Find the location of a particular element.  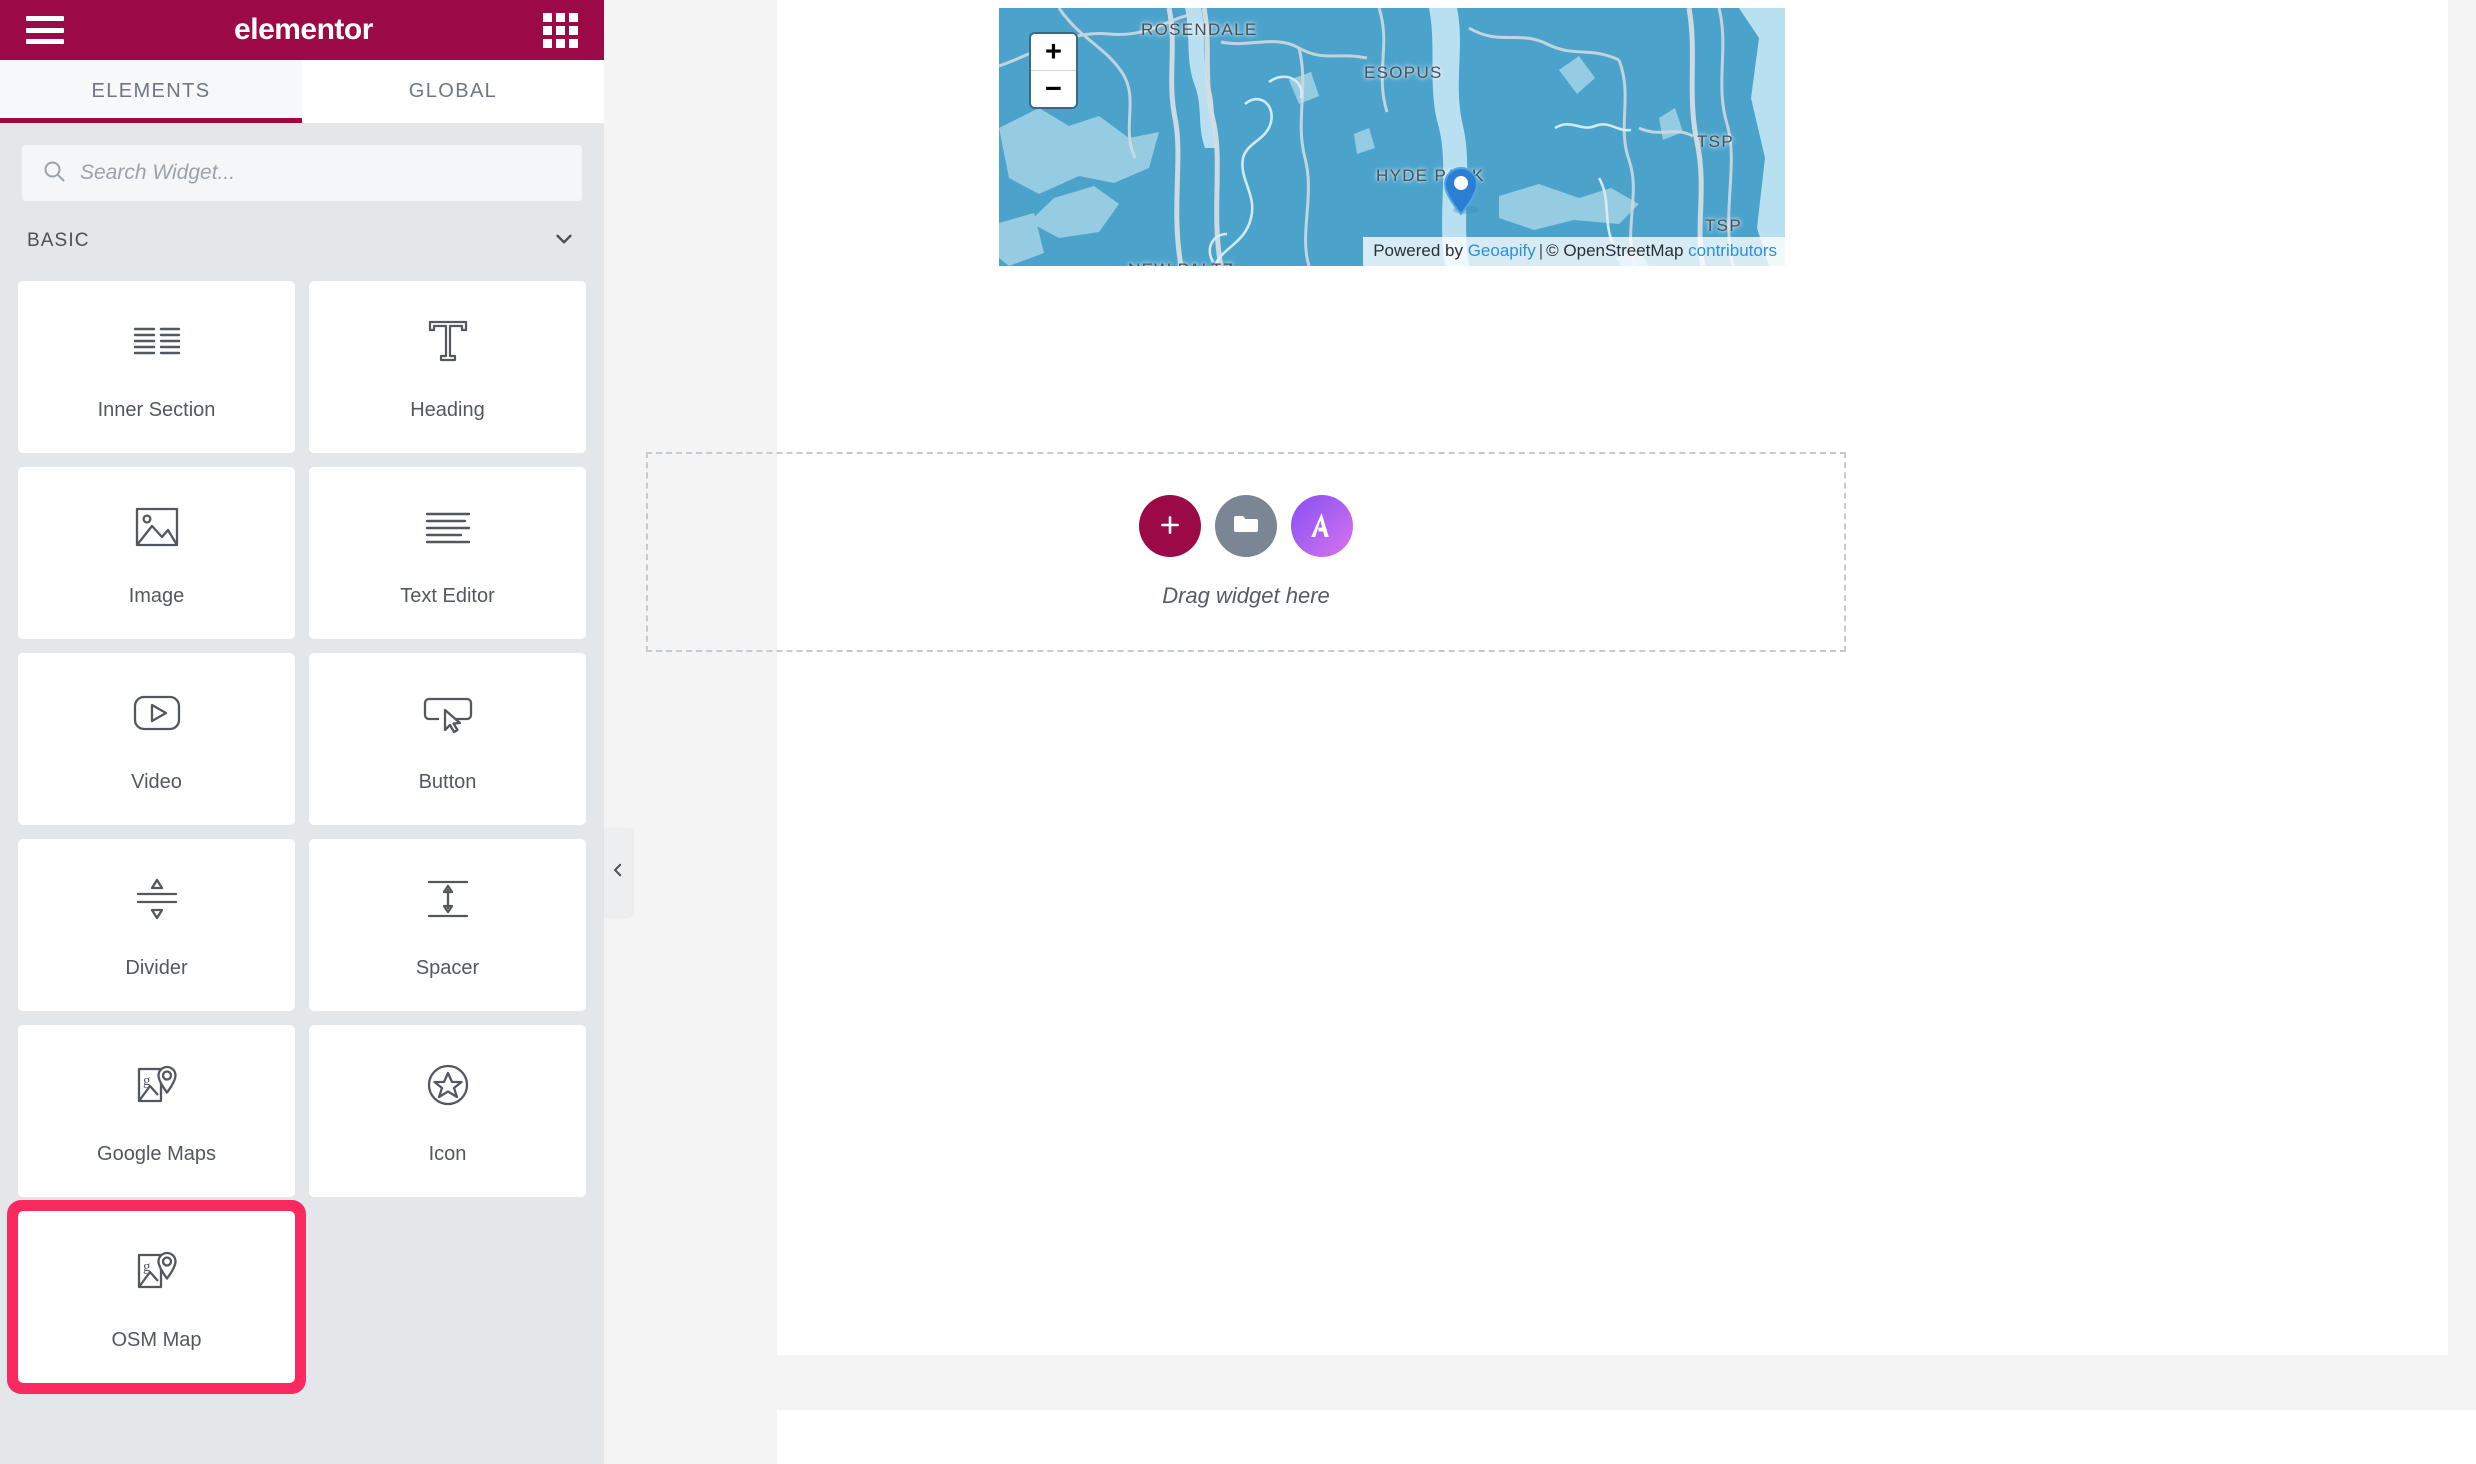

map-zoom-controls: + − is located at coordinates (1053, 70).